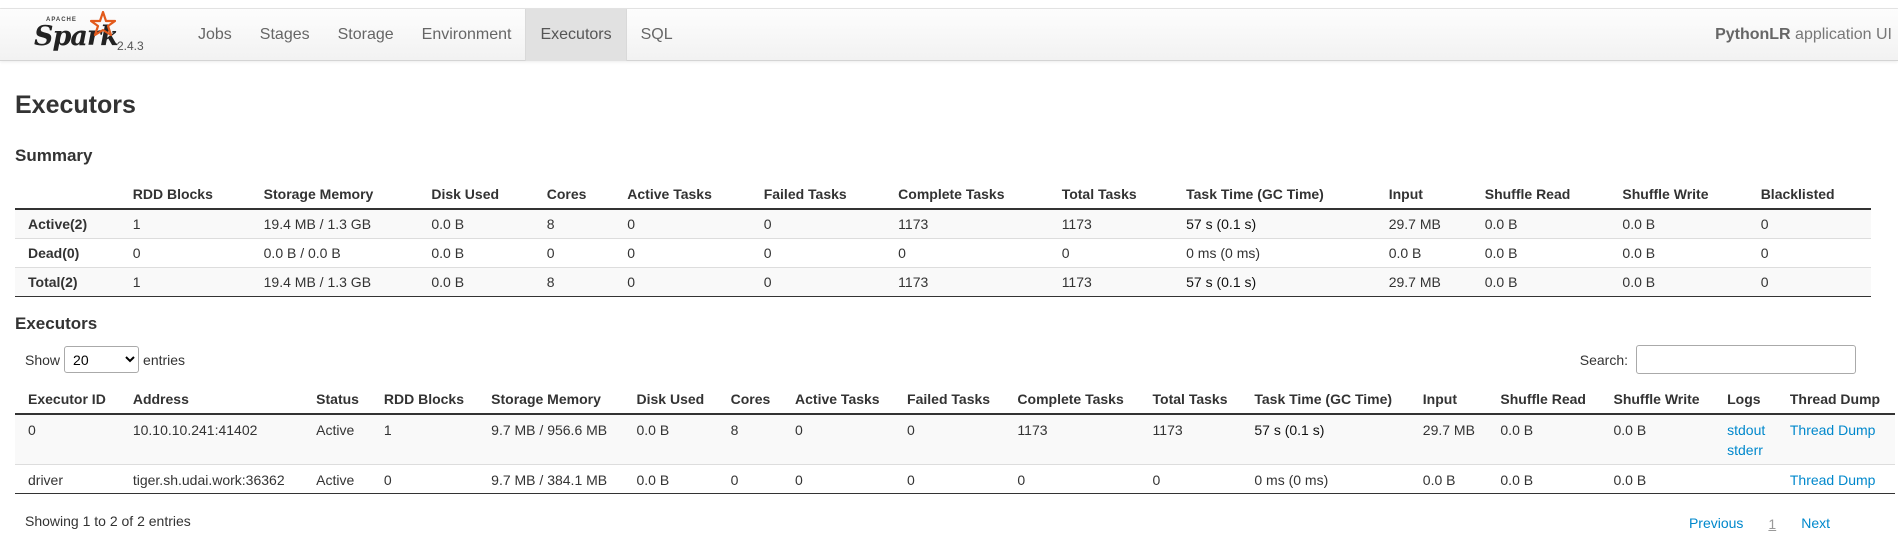  I want to click on summary-column-header: Complete Tasks, so click(967, 195).